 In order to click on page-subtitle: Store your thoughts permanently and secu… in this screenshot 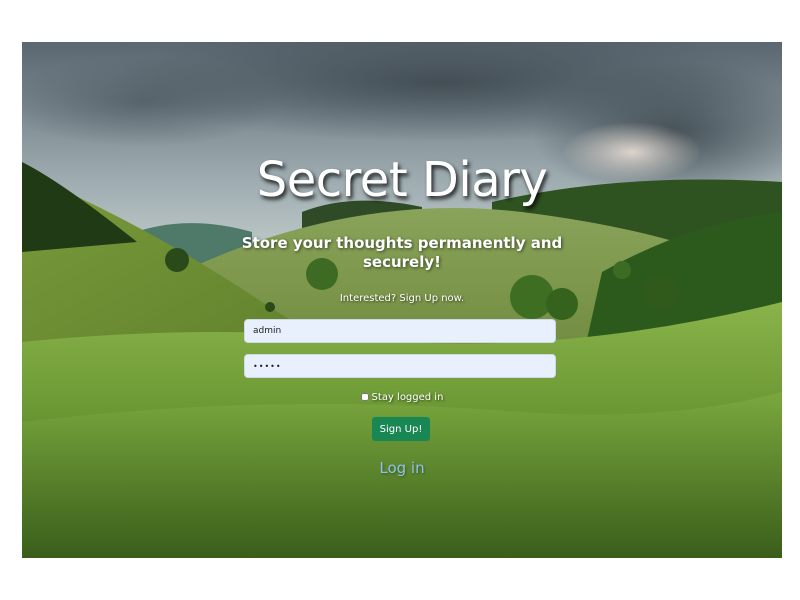, I will do `click(402, 252)`.